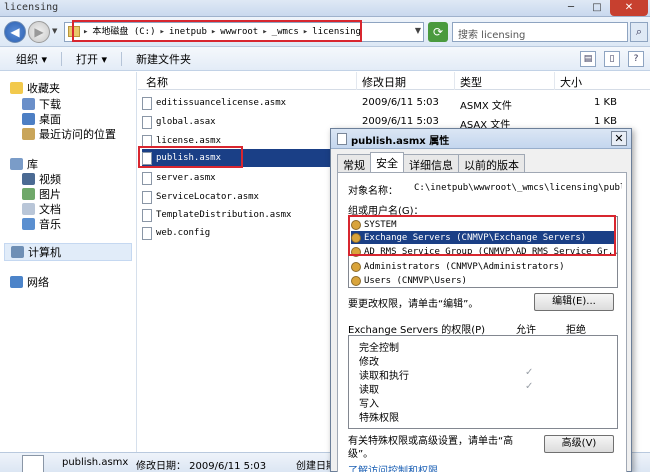 Image resolution: width=650 pixels, height=472 pixels. What do you see at coordinates (325, 59) in the screenshot?
I see `command-bar: 组织 ▾ 打开 ▾ 新建文件夹 ▤ ▯ ?` at bounding box center [325, 59].